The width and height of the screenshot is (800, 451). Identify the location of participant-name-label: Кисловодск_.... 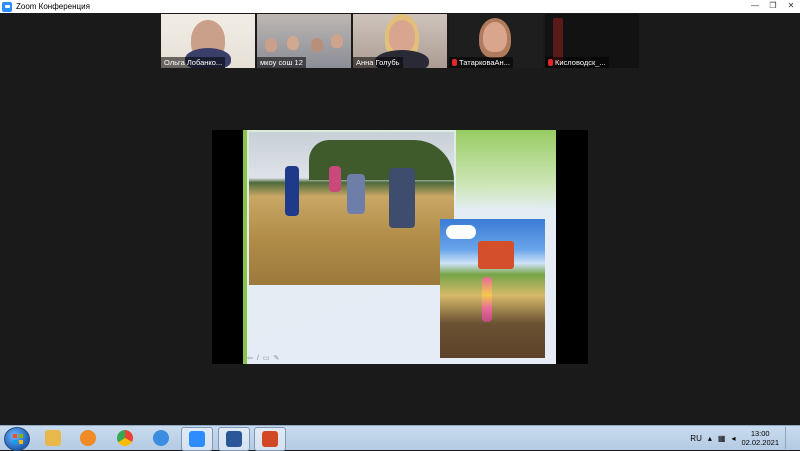
(577, 62).